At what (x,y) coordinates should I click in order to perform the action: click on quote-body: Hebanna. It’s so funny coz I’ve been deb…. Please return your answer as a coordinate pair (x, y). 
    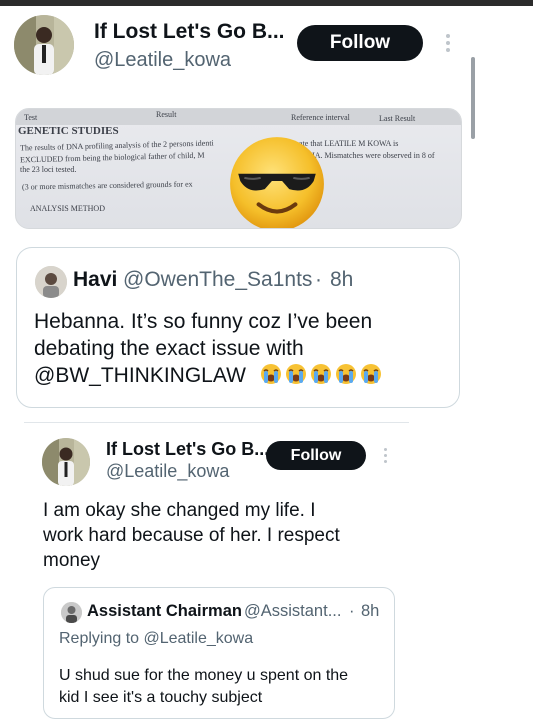
    Looking at the image, I should click on (244, 349).